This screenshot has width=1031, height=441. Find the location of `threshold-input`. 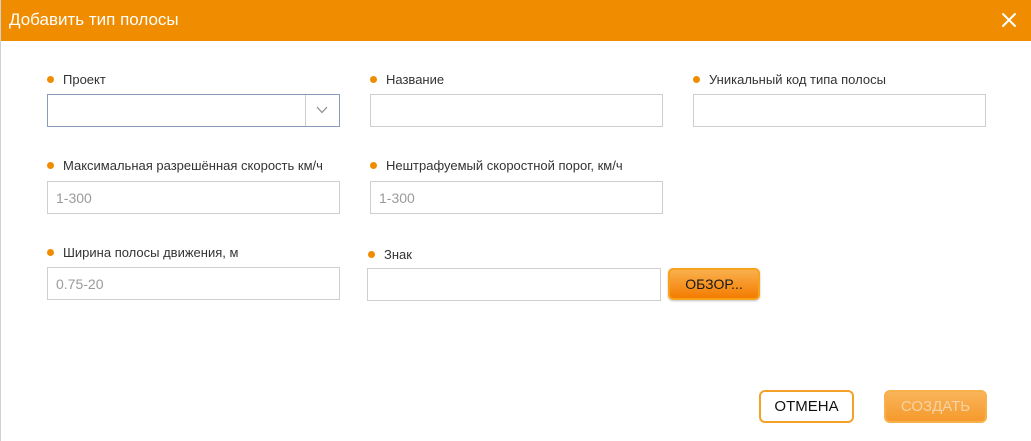

threshold-input is located at coordinates (516, 197).